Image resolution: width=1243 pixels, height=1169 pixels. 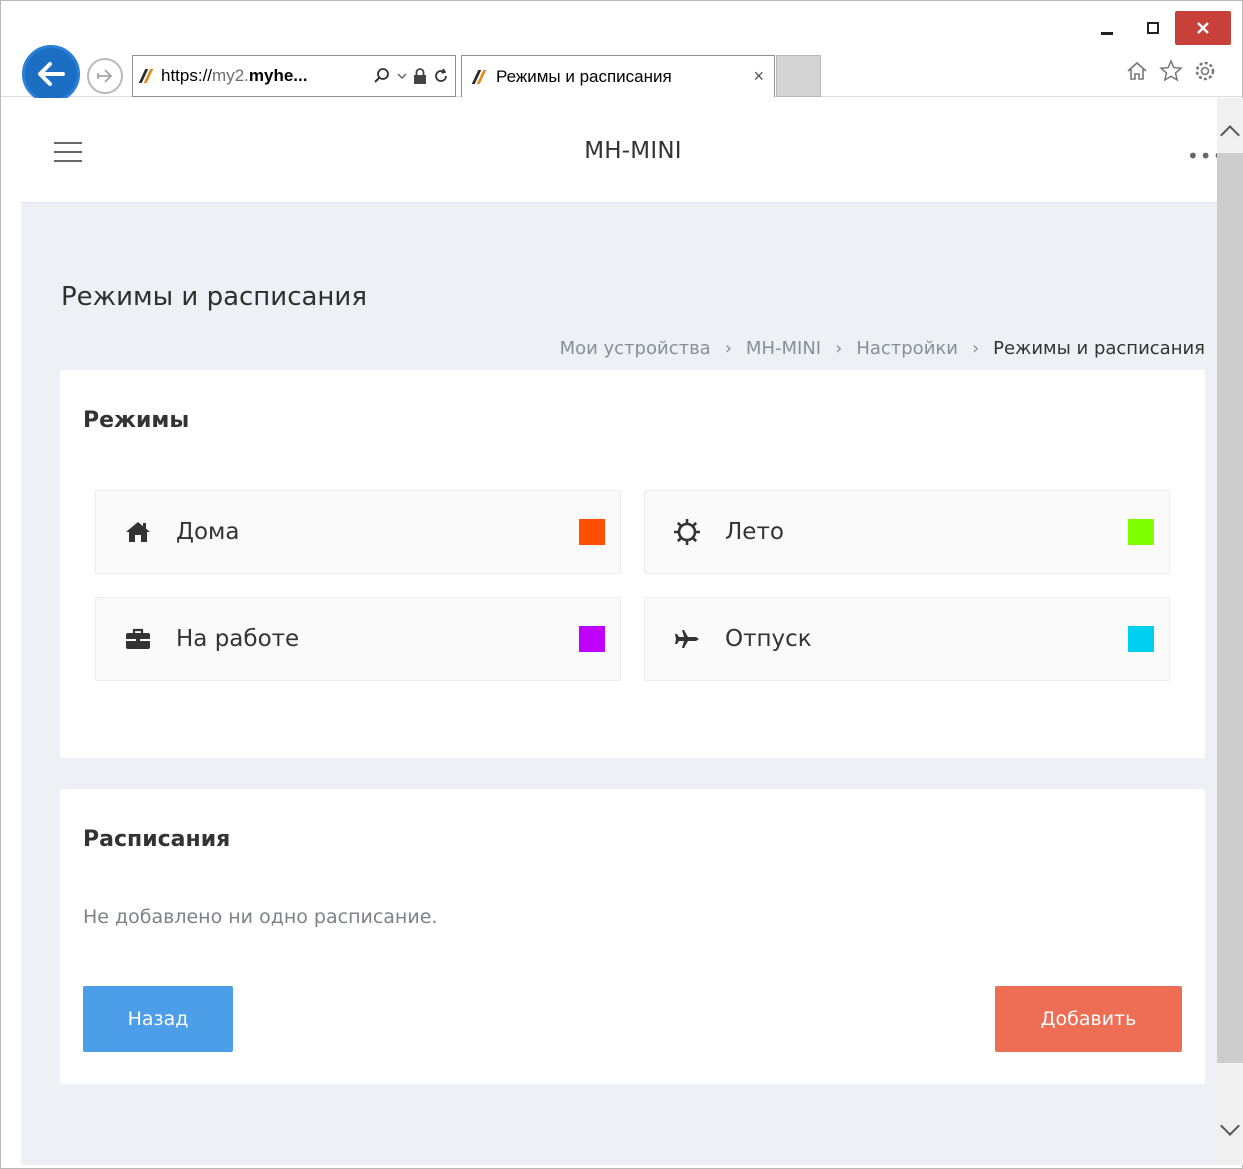 I want to click on scrollbar-thumb, so click(x=1230, y=608).